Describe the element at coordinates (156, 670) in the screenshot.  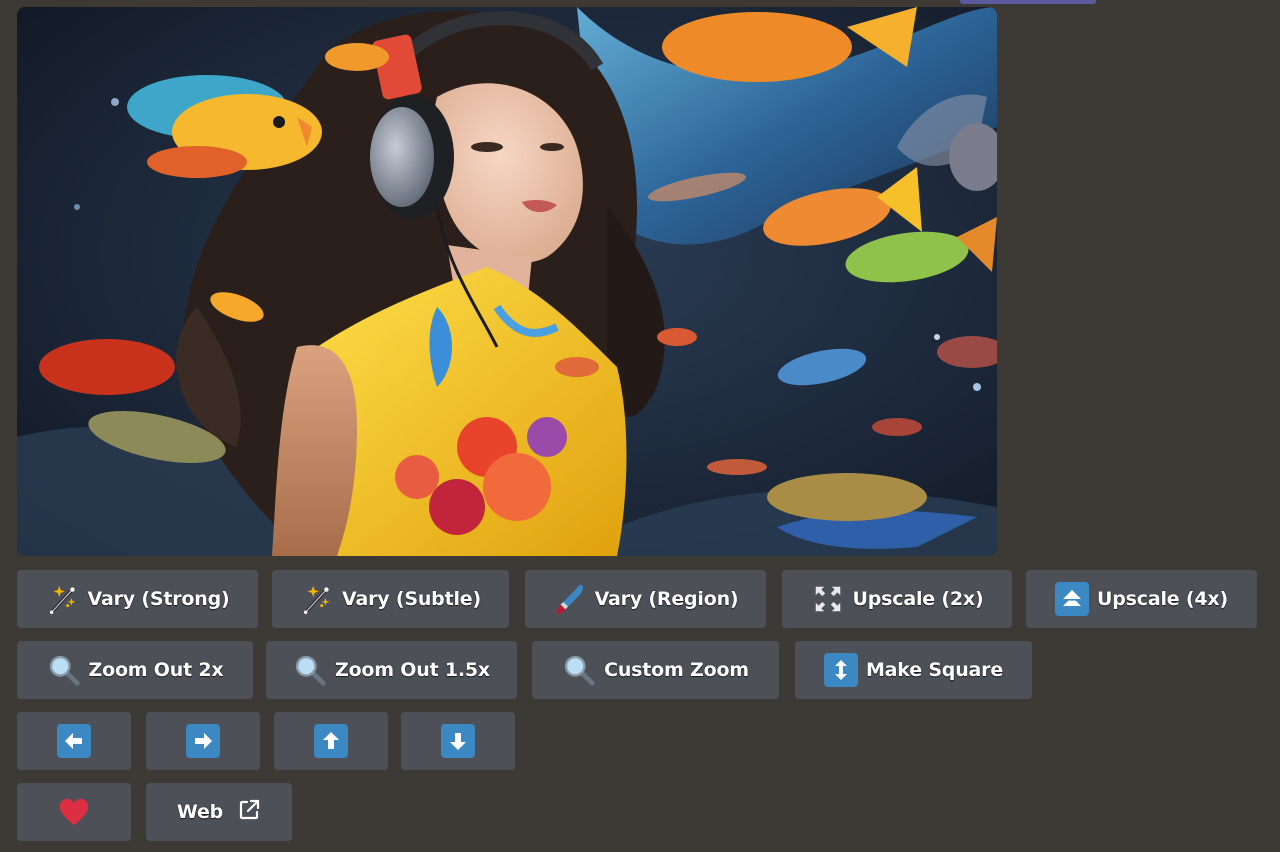
I see `zoom-out-2x-label: Zoom Out 2x` at that location.